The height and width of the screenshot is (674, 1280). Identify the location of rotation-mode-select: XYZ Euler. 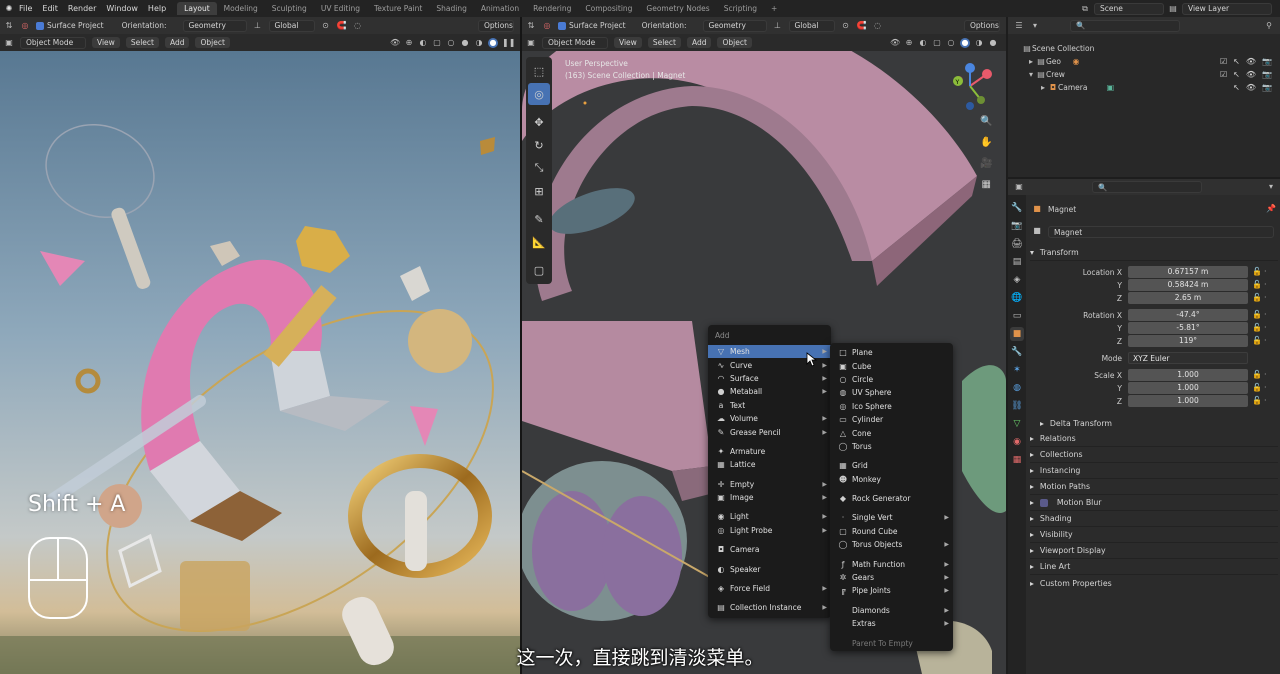
(1188, 358).